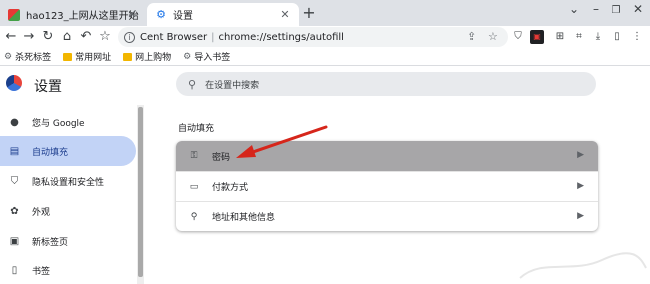 The image size is (650, 284). Describe the element at coordinates (174, 37) in the screenshot. I see `site-name: Cent Browser` at that location.